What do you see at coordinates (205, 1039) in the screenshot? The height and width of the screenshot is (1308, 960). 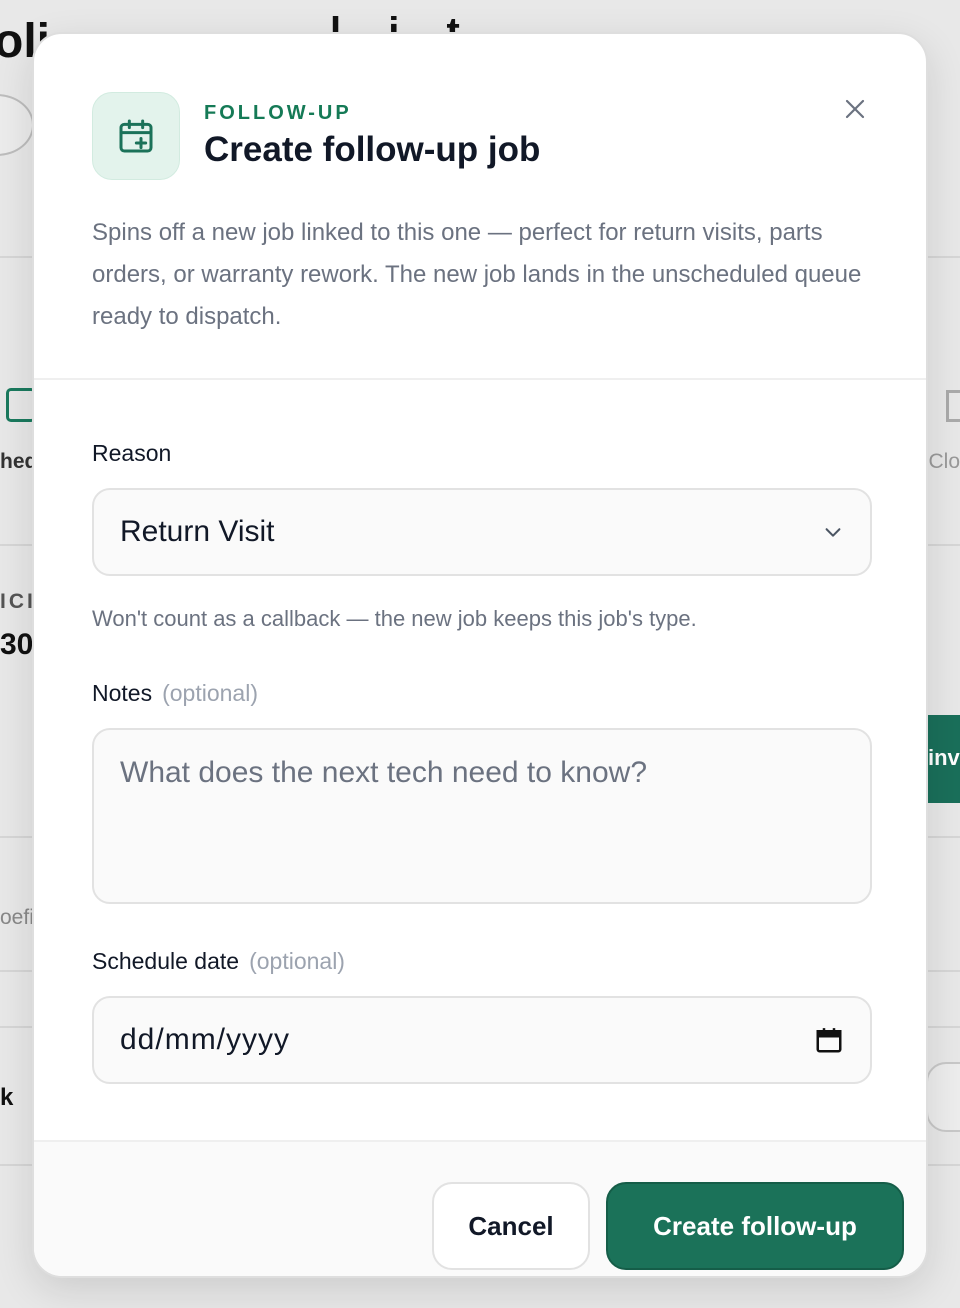 I see `schedule-date-value: dd/mm/yyyy` at bounding box center [205, 1039].